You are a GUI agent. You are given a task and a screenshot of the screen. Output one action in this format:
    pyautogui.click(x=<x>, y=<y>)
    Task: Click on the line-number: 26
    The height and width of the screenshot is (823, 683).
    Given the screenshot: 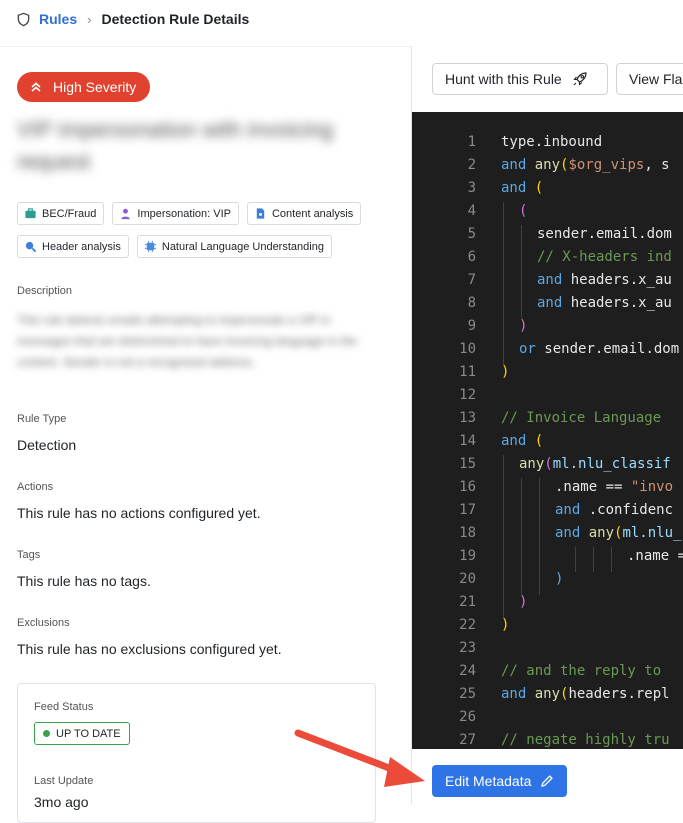 What is the action you would take?
    pyautogui.click(x=467, y=717)
    